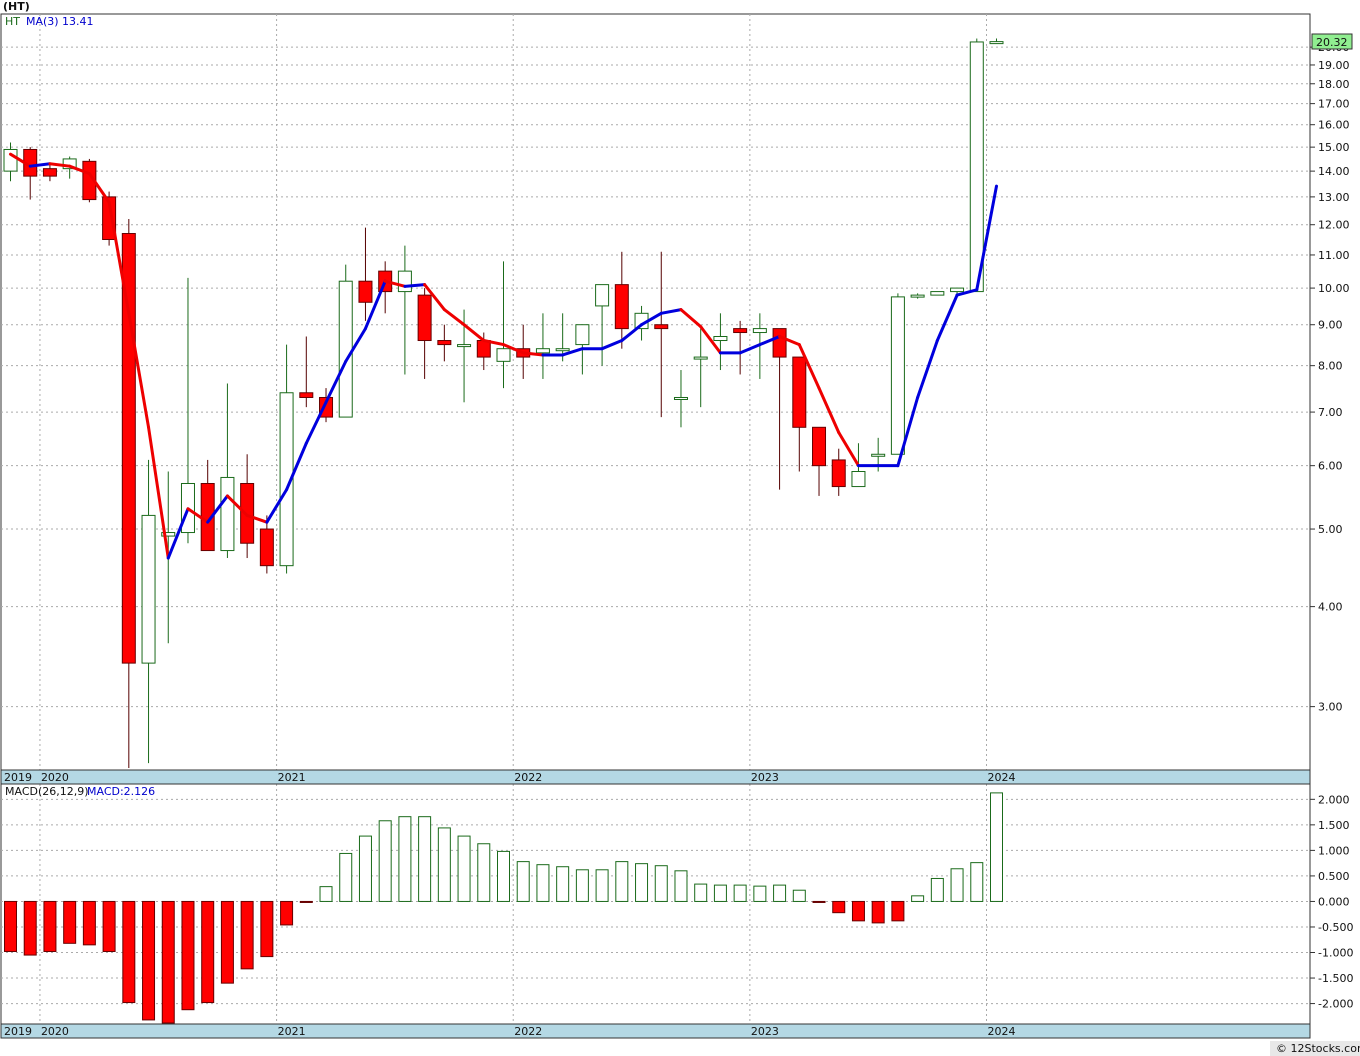  What do you see at coordinates (1330, 707) in the screenshot?
I see `price-tick-label: 3.00` at bounding box center [1330, 707].